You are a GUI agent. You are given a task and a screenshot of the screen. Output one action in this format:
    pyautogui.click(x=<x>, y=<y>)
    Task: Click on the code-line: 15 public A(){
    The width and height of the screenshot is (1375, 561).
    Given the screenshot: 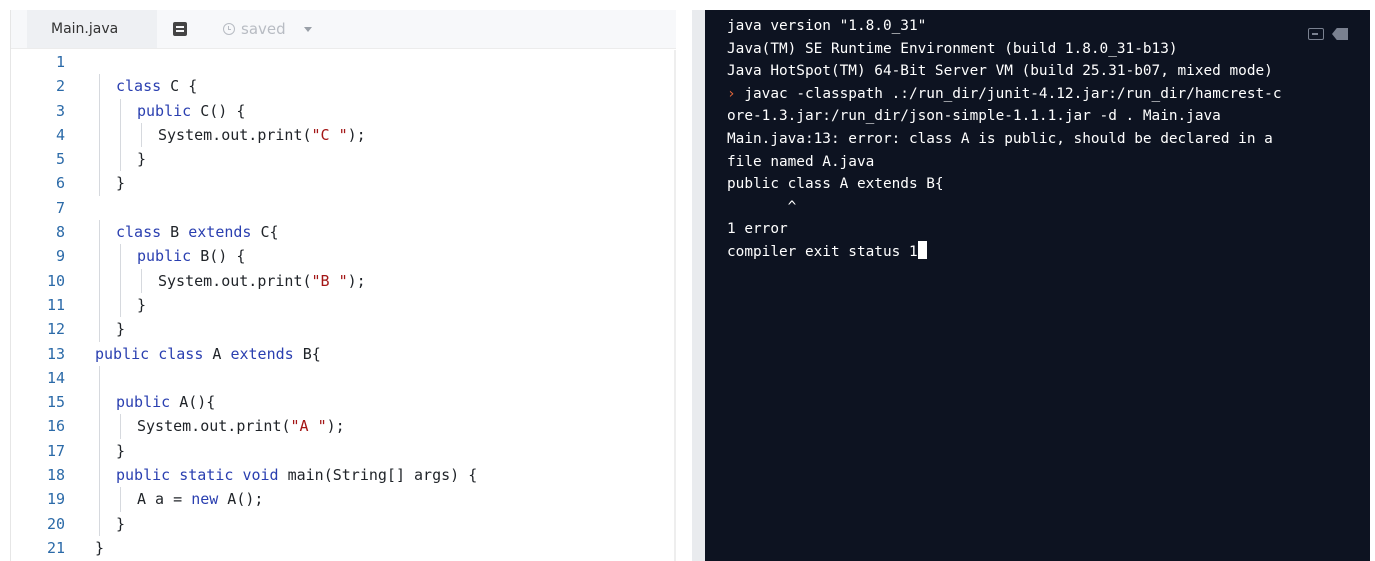 What is the action you would take?
    pyautogui.click(x=343, y=402)
    